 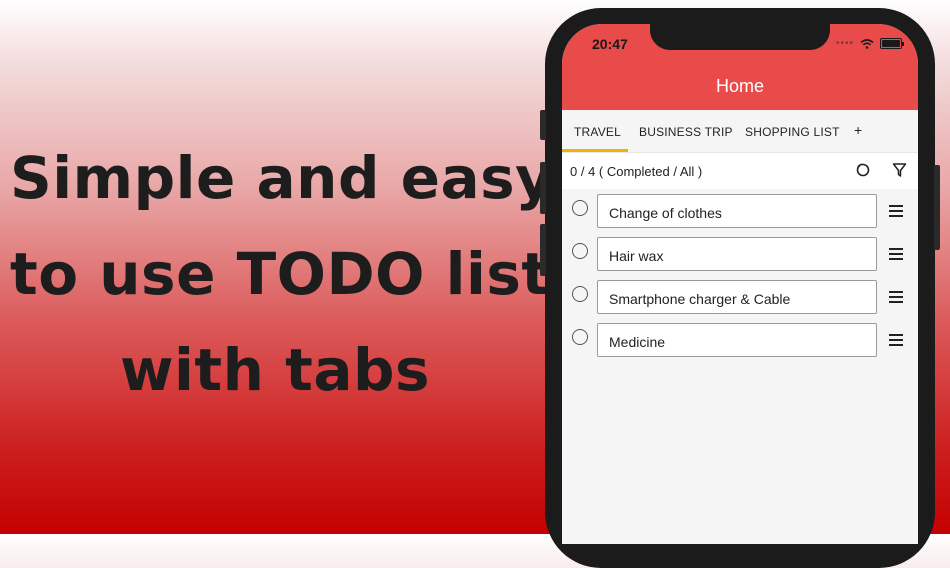 I want to click on phone-notch, so click(x=740, y=37).